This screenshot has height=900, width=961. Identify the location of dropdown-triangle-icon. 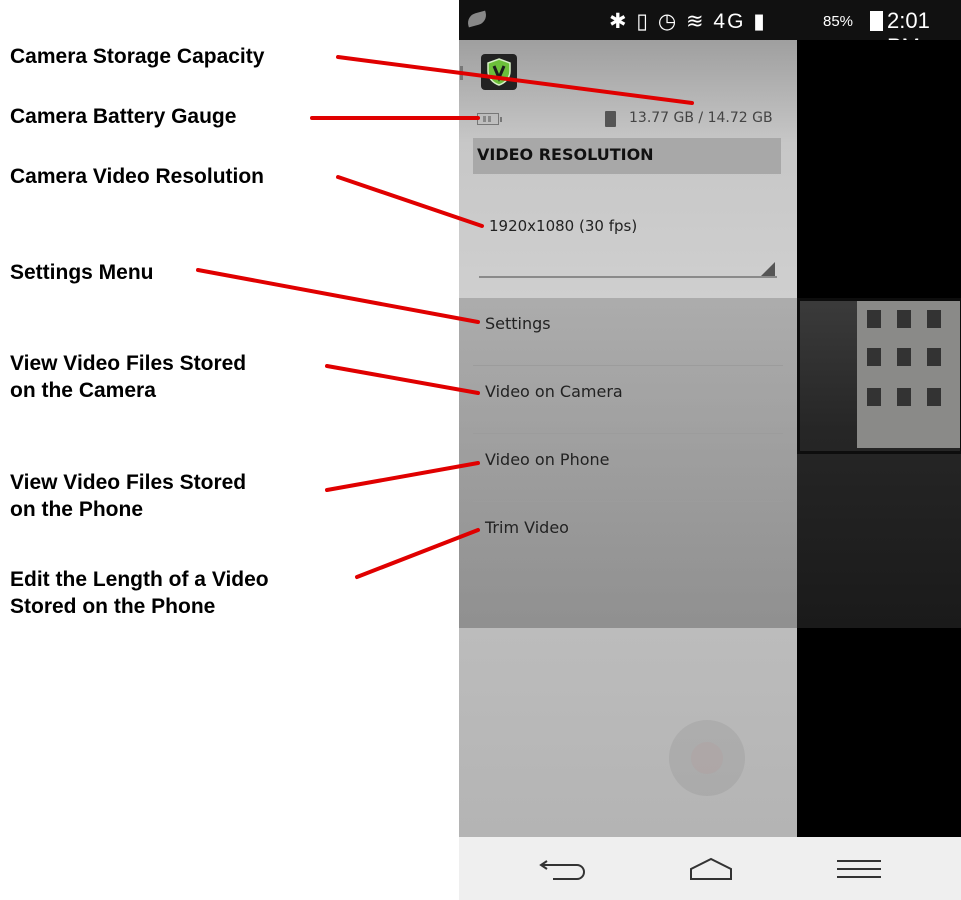
(768, 269).